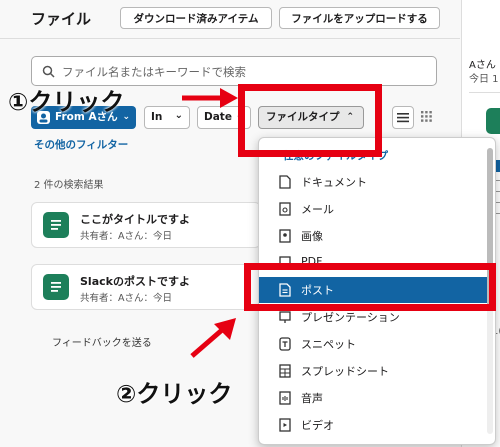  I want to click on header-divider, so click(230, 38).